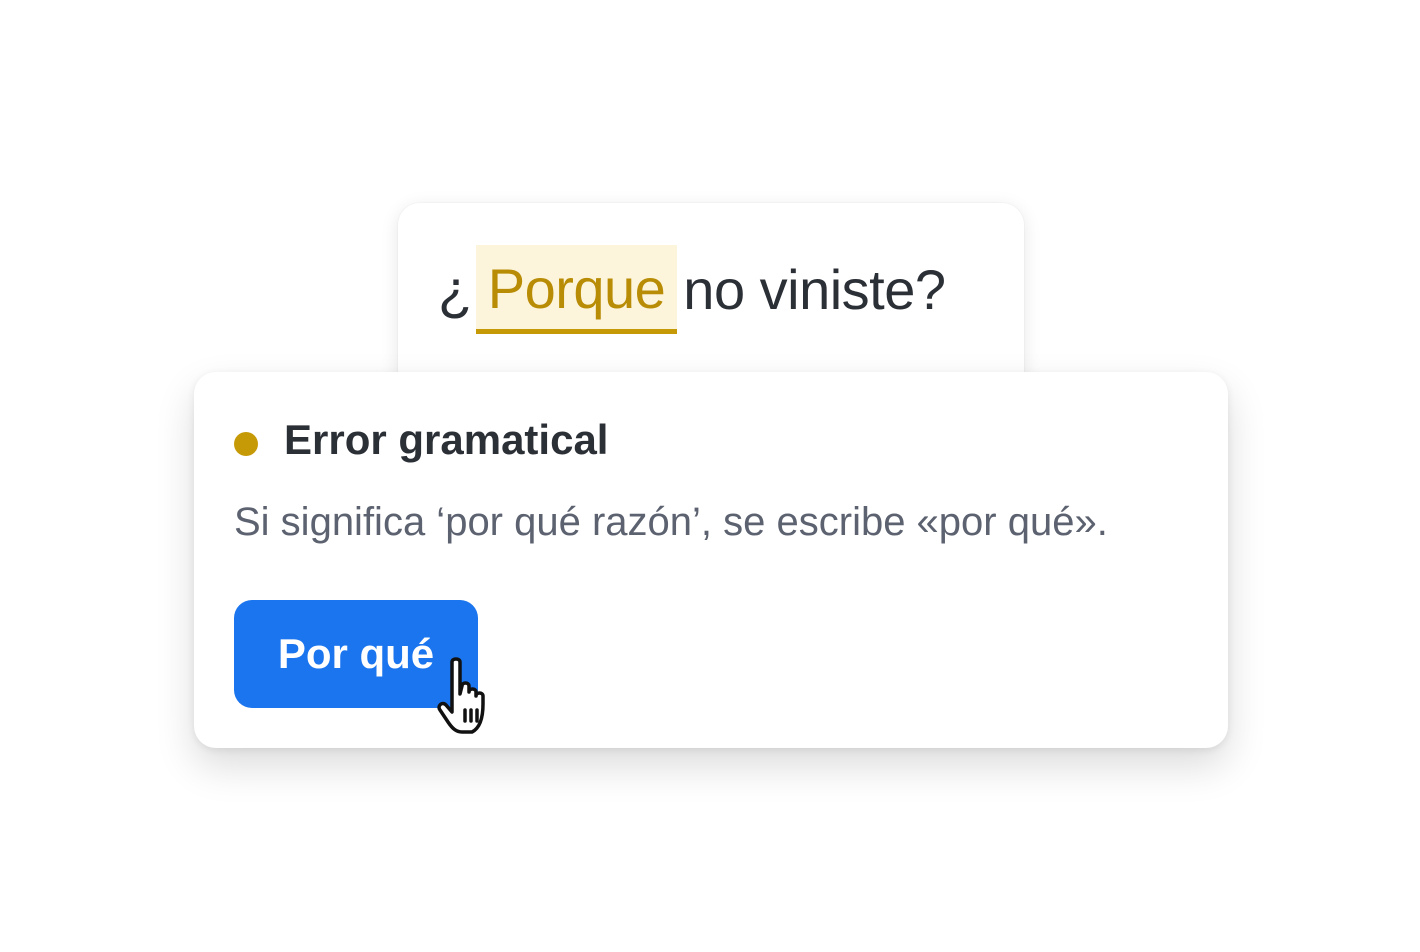 The width and height of the screenshot is (1420, 952). Describe the element at coordinates (246, 444) in the screenshot. I see `status-dot-icon` at that location.